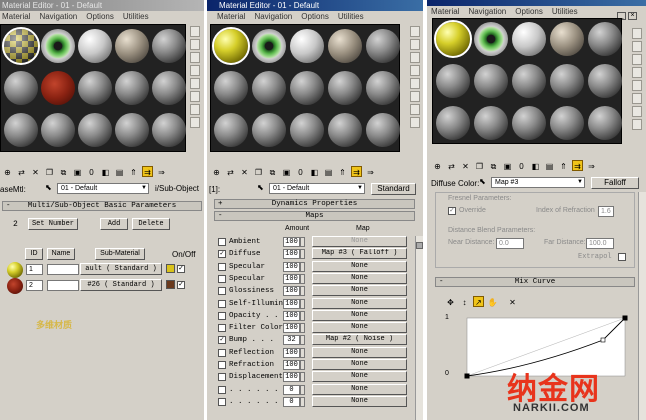 This screenshot has width=646, height=420. Describe the element at coordinates (15, 270) in the screenshot. I see `row-1-swatch` at that location.